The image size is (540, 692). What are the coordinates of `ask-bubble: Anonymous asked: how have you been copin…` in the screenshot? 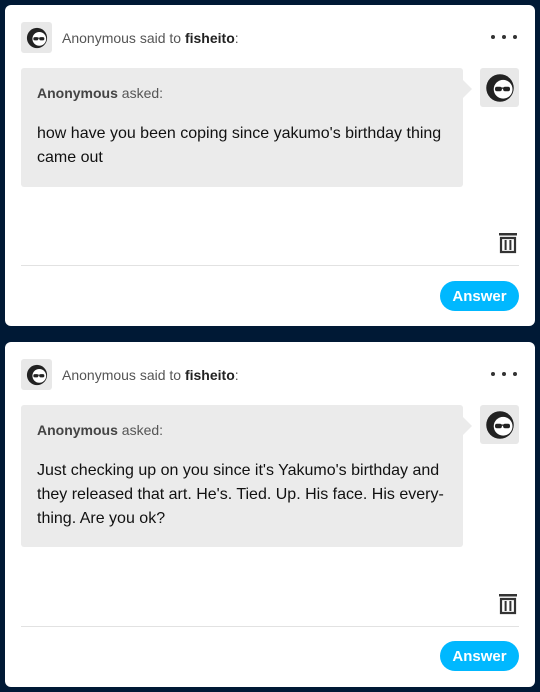 It's located at (246, 127).